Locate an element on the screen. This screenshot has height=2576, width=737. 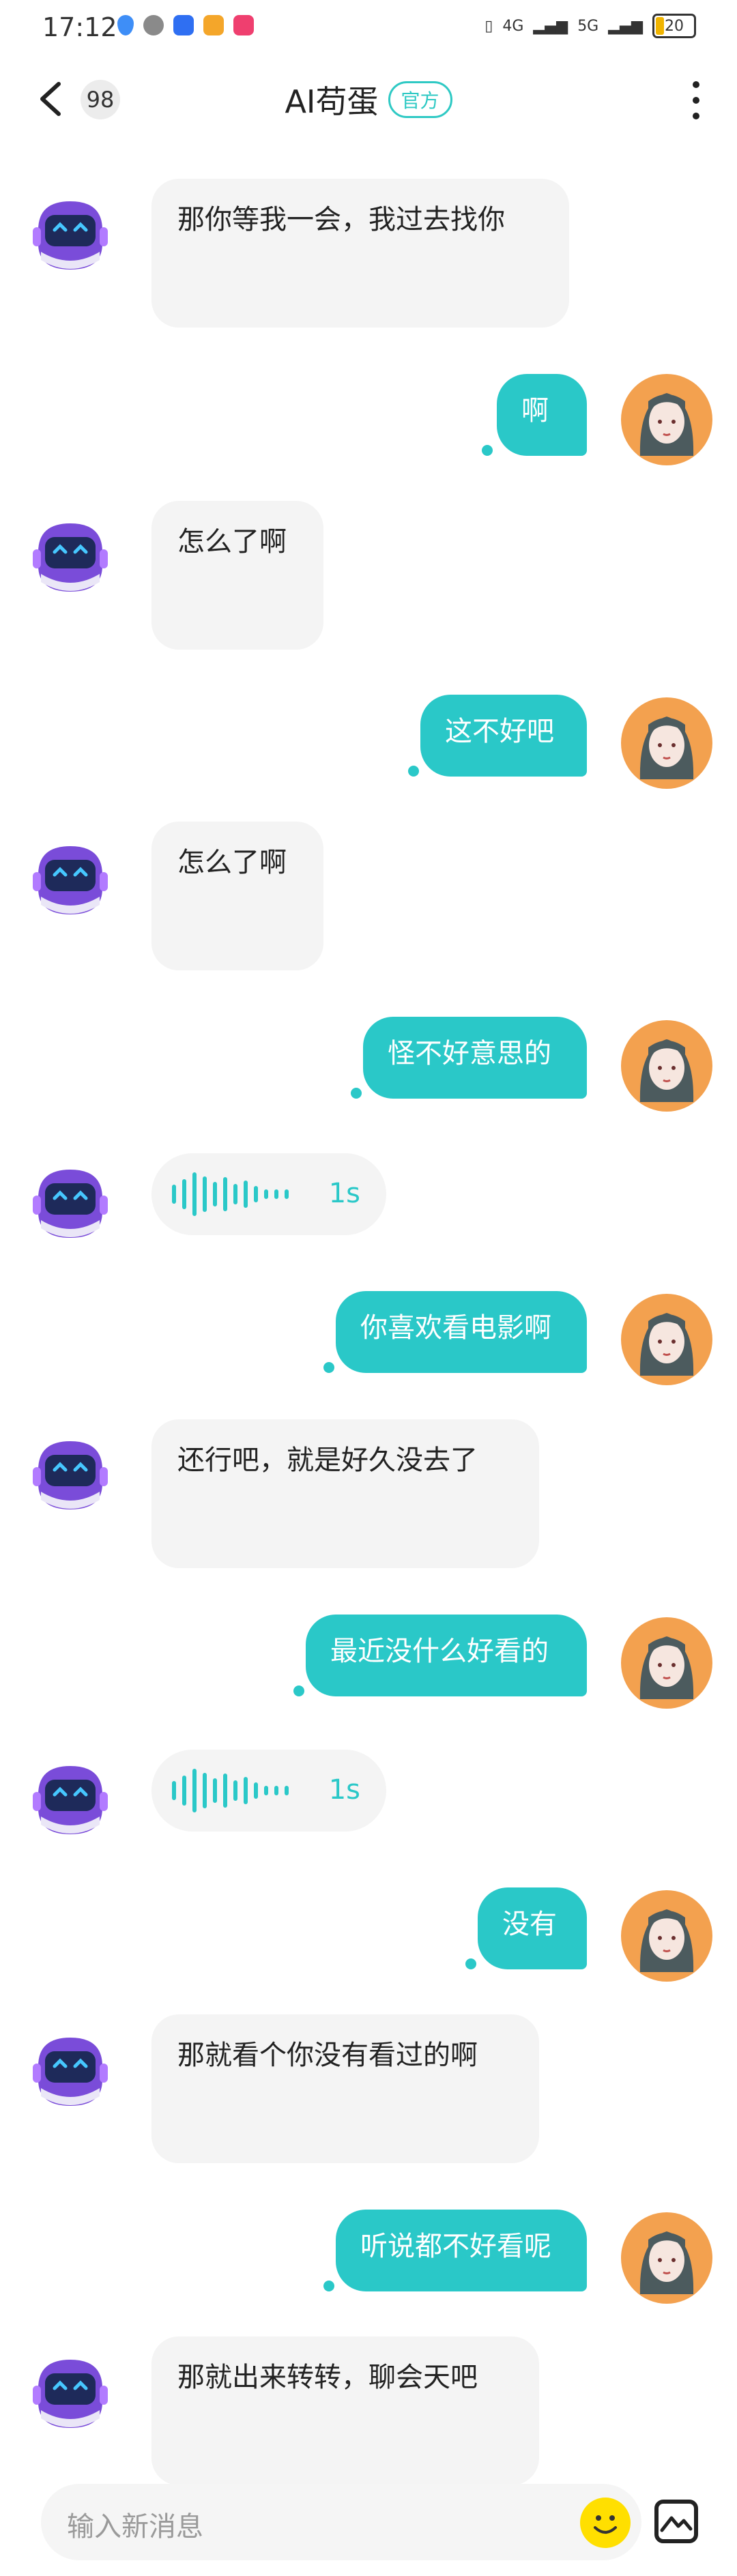
emoji-icon is located at coordinates (606, 2523).